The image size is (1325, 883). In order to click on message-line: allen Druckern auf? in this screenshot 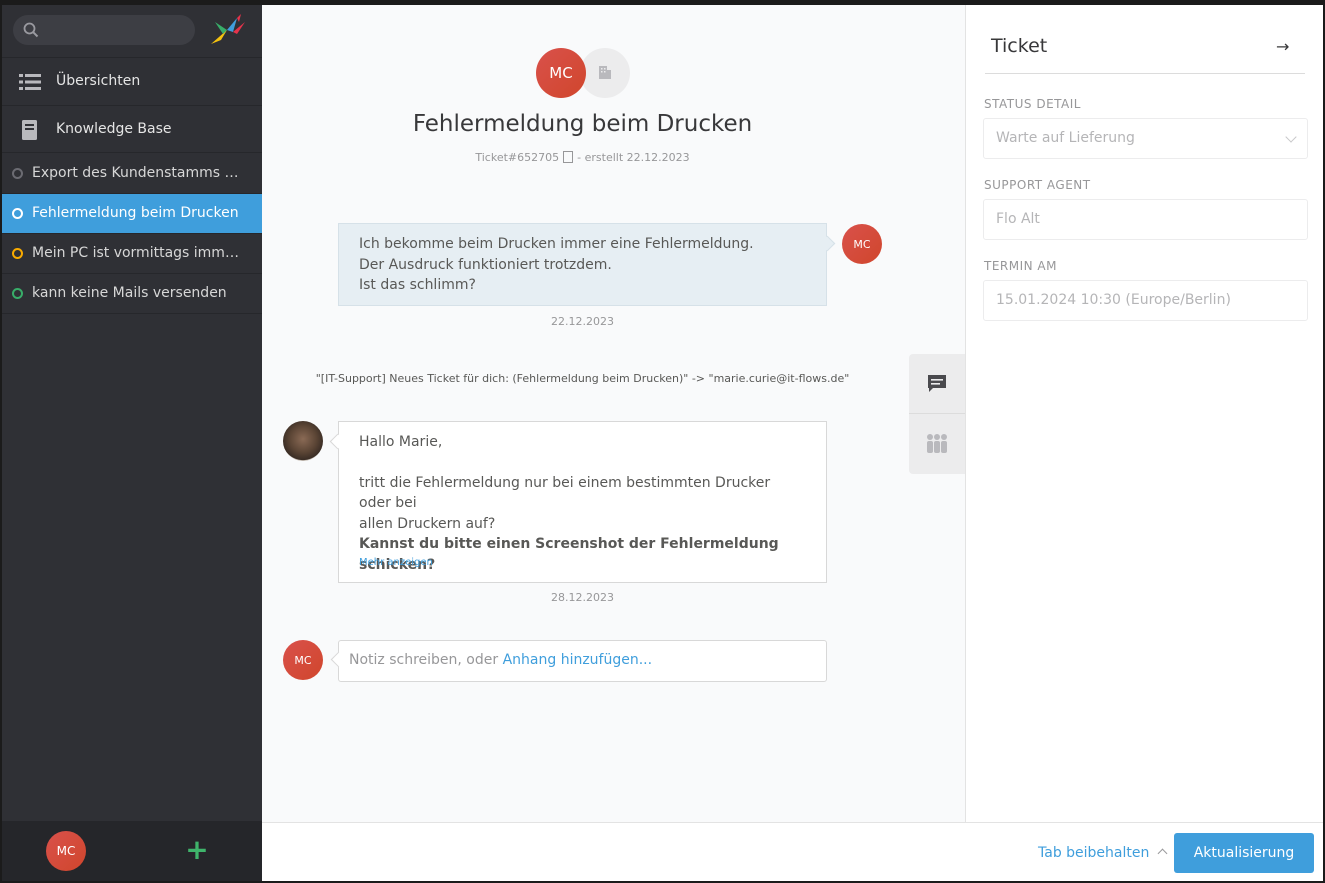, I will do `click(427, 523)`.